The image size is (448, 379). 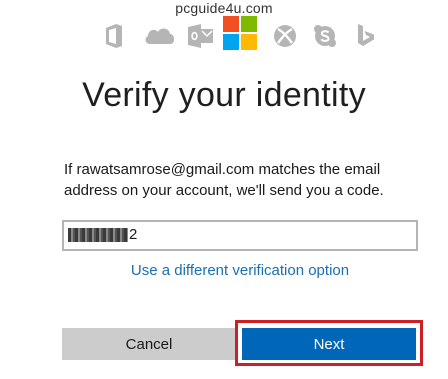 I want to click on logo-square-yellow, so click(x=249, y=42).